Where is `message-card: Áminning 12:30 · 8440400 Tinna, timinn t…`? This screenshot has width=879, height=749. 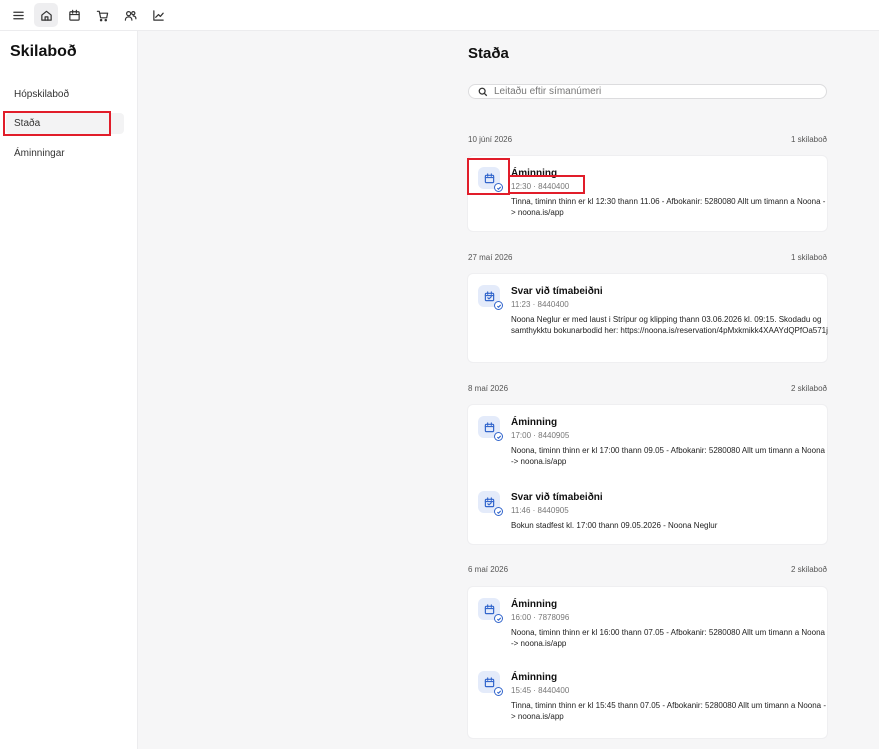 message-card: Áminning 12:30 · 8440400 Tinna, timinn t… is located at coordinates (647, 193).